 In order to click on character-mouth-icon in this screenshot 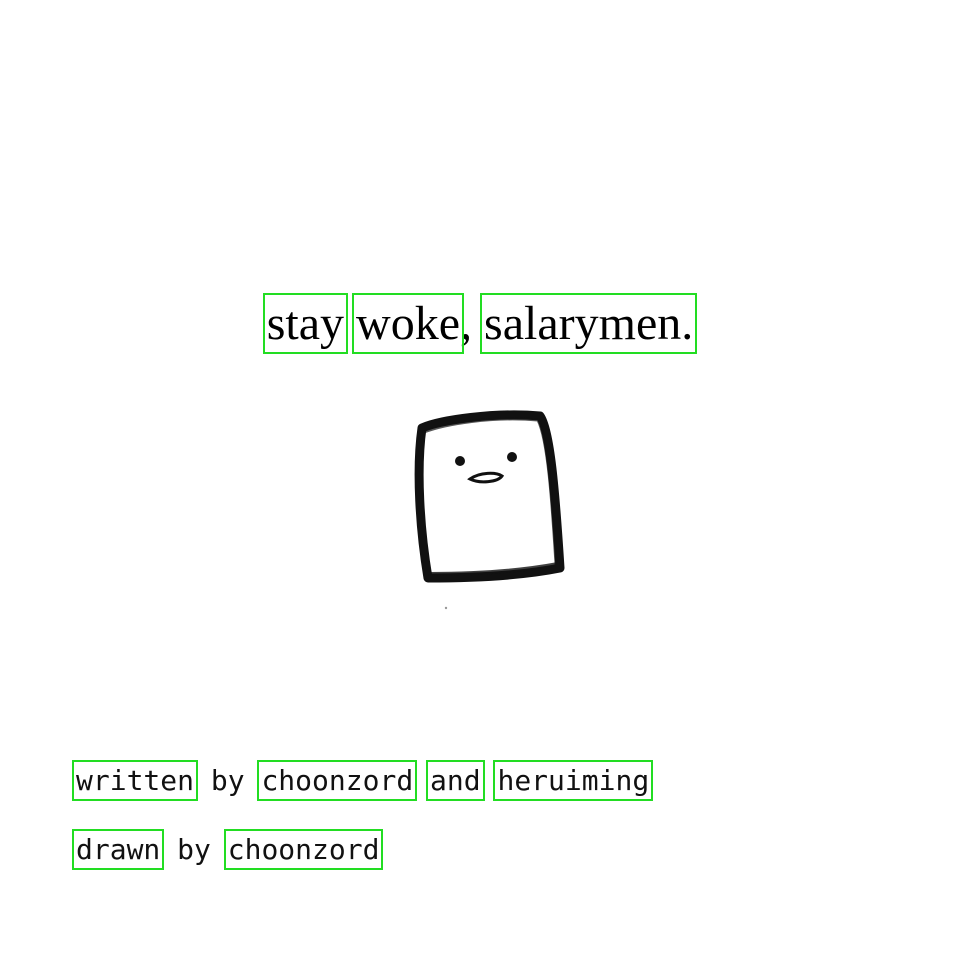, I will do `click(486, 477)`.